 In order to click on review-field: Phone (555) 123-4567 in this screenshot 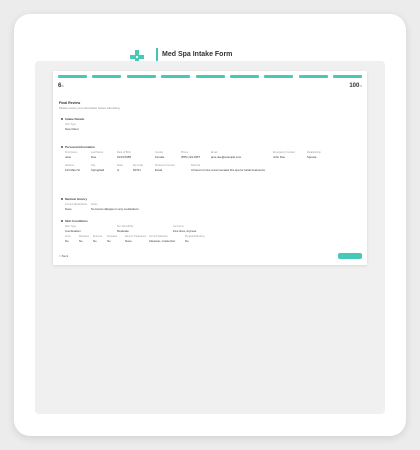, I will do `click(190, 155)`.